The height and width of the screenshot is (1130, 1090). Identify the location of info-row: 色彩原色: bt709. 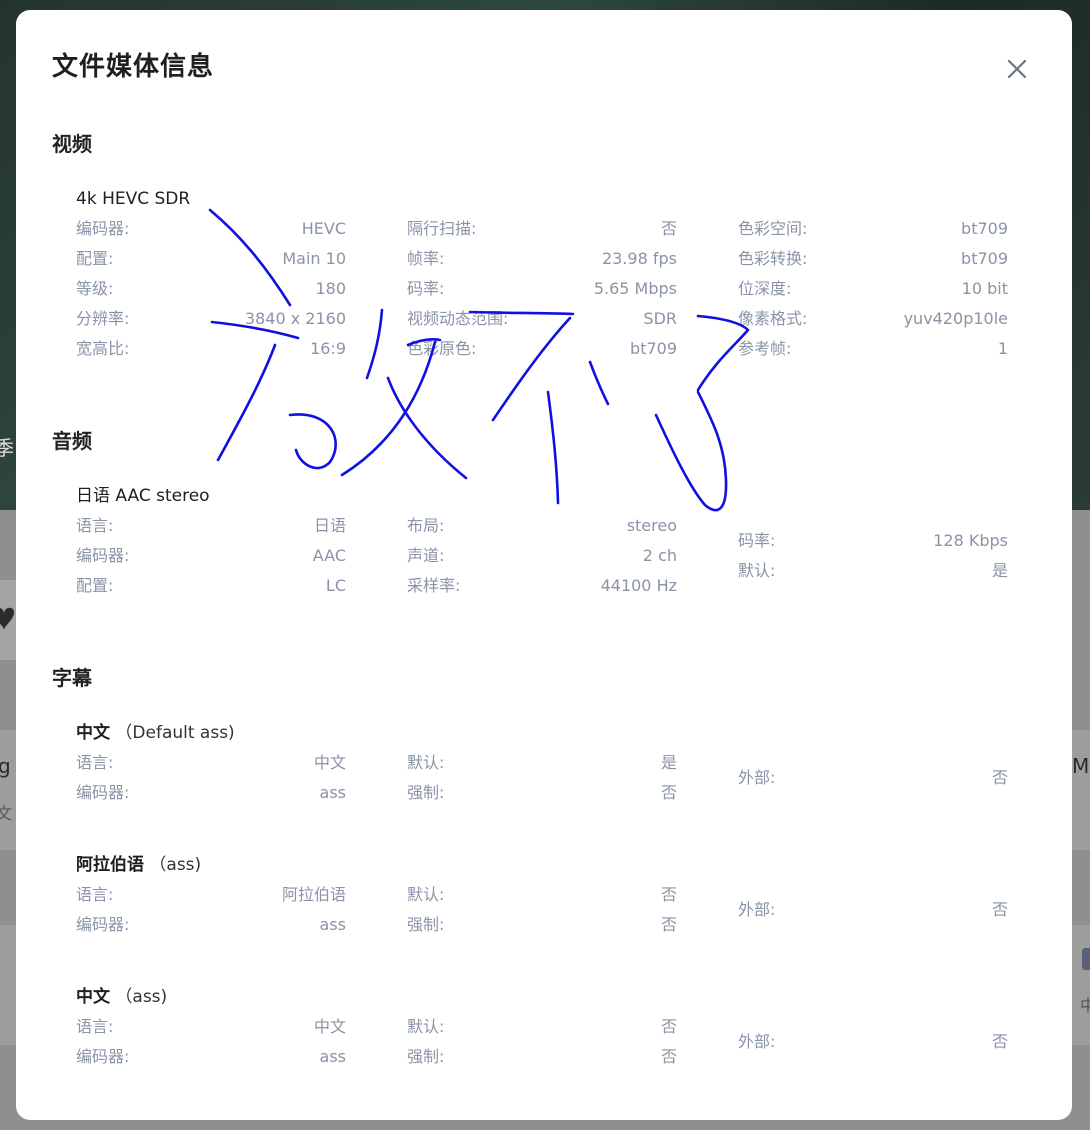
(542, 348).